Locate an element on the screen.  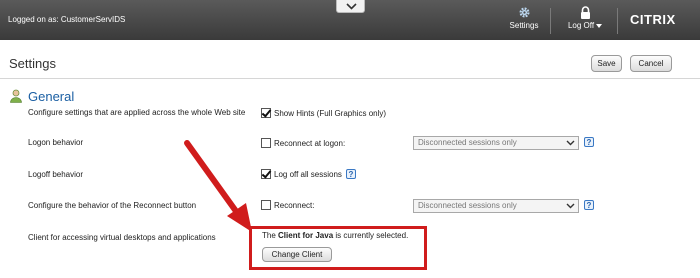
show-hints-label: Show Hints (Full Graphics only) is located at coordinates (330, 113).